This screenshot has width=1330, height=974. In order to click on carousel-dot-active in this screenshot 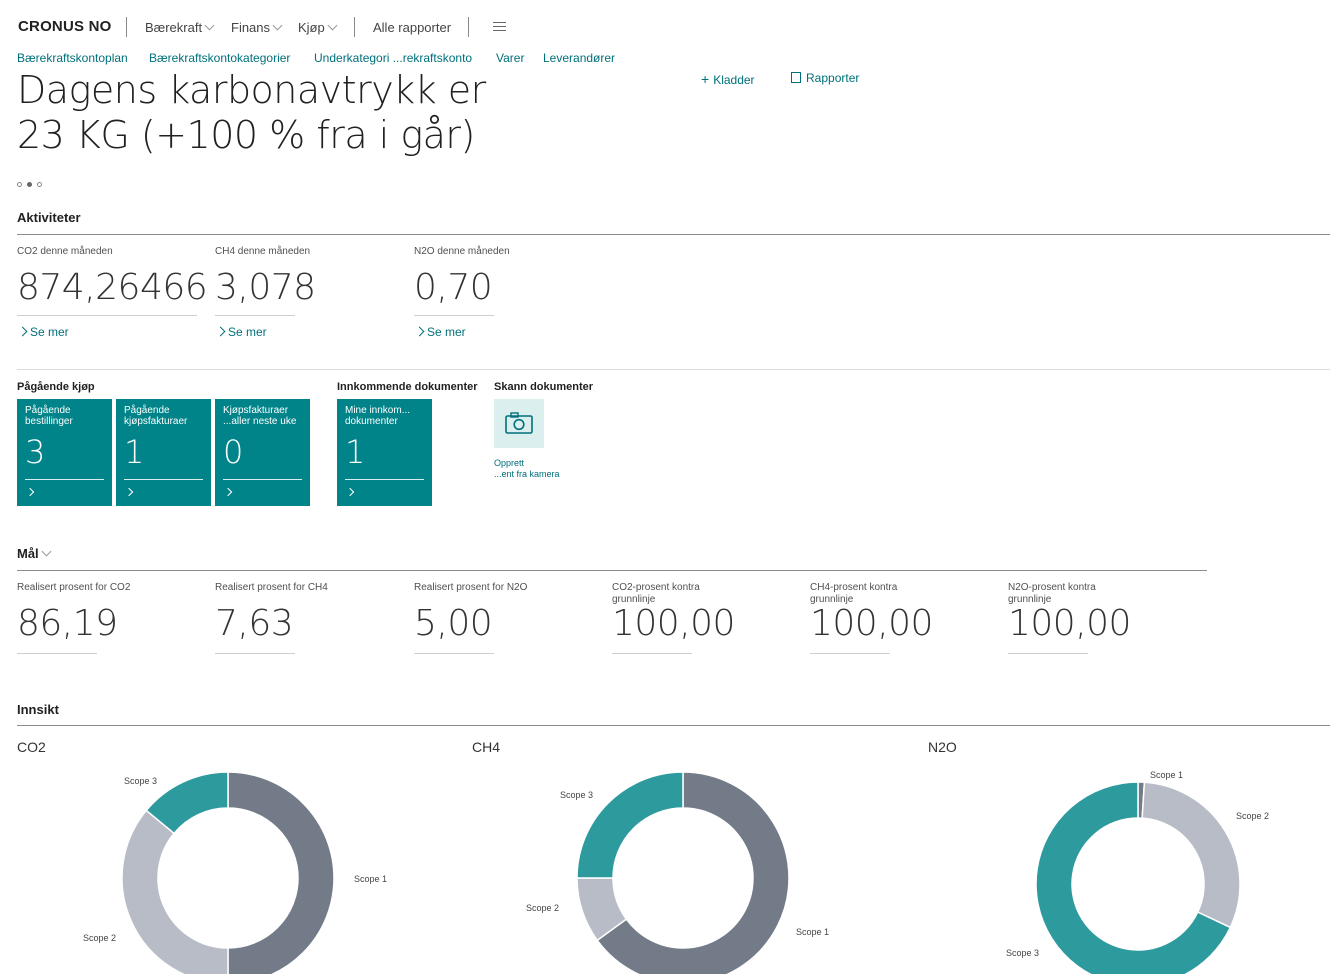, I will do `click(29, 184)`.